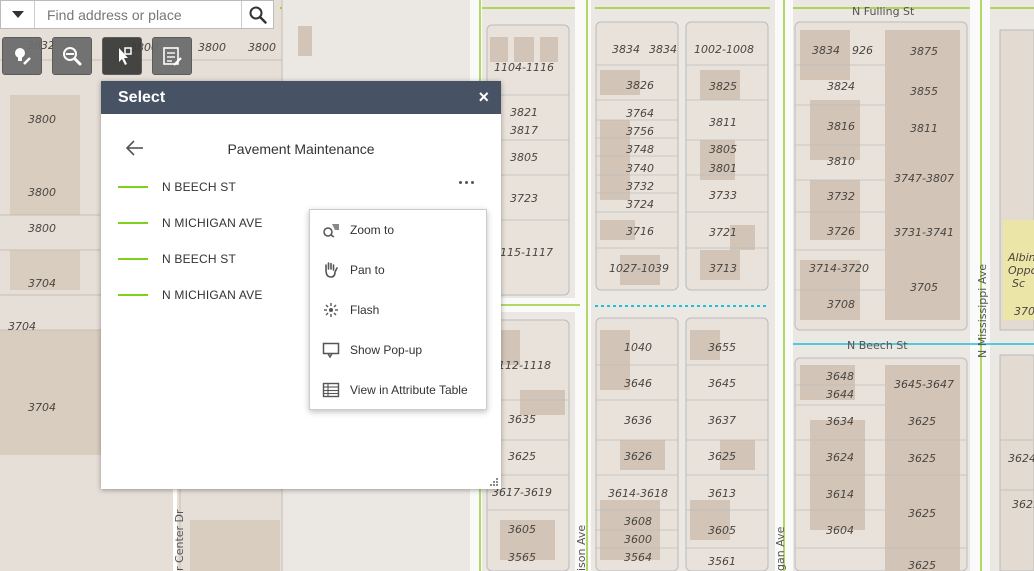 The height and width of the screenshot is (571, 1034). Describe the element at coordinates (524, 112) in the screenshot. I see `parcel-label: 3821` at that location.